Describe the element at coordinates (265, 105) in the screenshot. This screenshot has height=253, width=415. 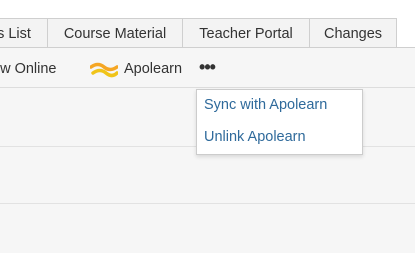
I see `sync-with-apolearn-menu-item: Sync with Apolearn` at that location.